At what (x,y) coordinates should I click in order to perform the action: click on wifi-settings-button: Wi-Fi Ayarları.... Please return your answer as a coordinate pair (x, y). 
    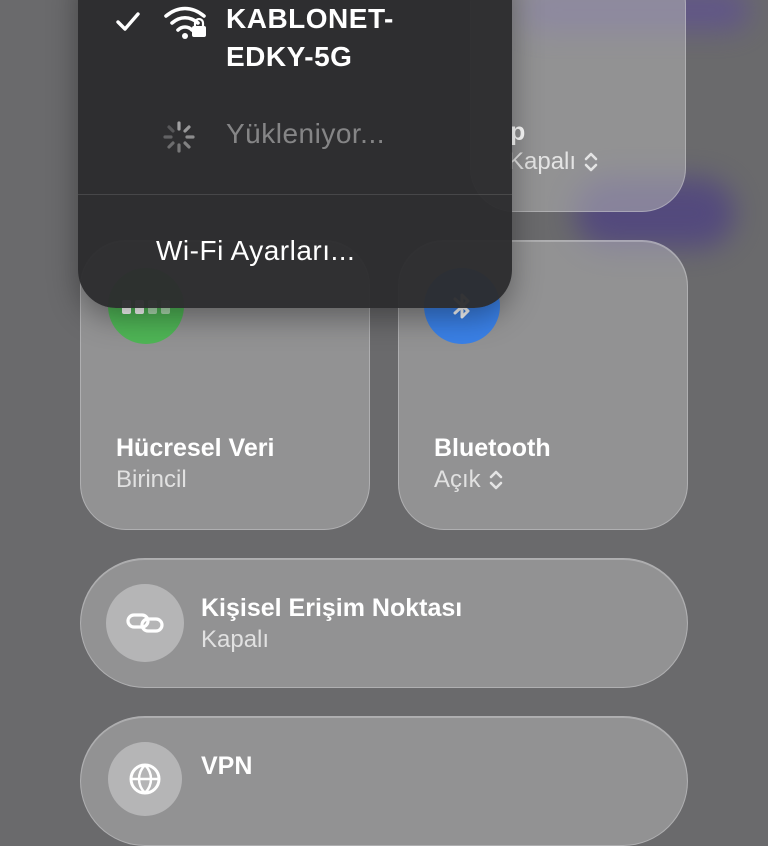
    Looking at the image, I should click on (255, 251).